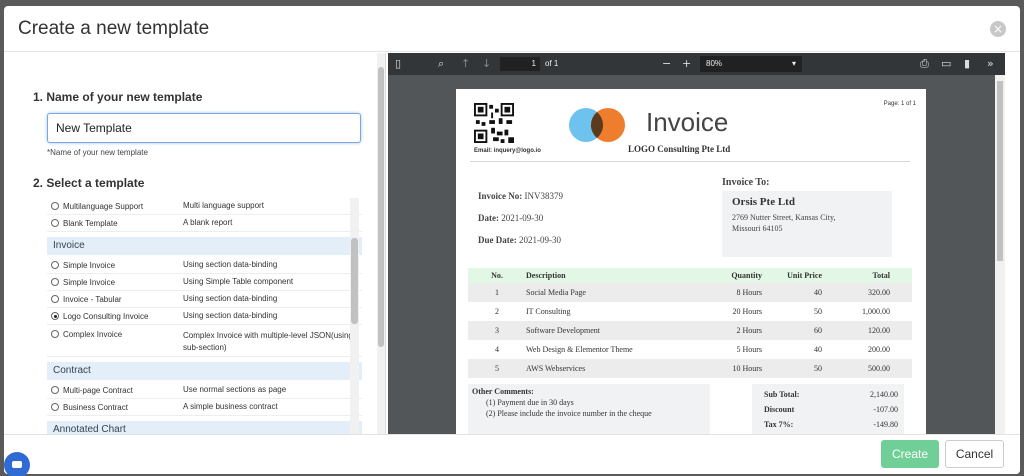 This screenshot has height=476, width=1024. I want to click on template-list-scrollbar, so click(354, 316).